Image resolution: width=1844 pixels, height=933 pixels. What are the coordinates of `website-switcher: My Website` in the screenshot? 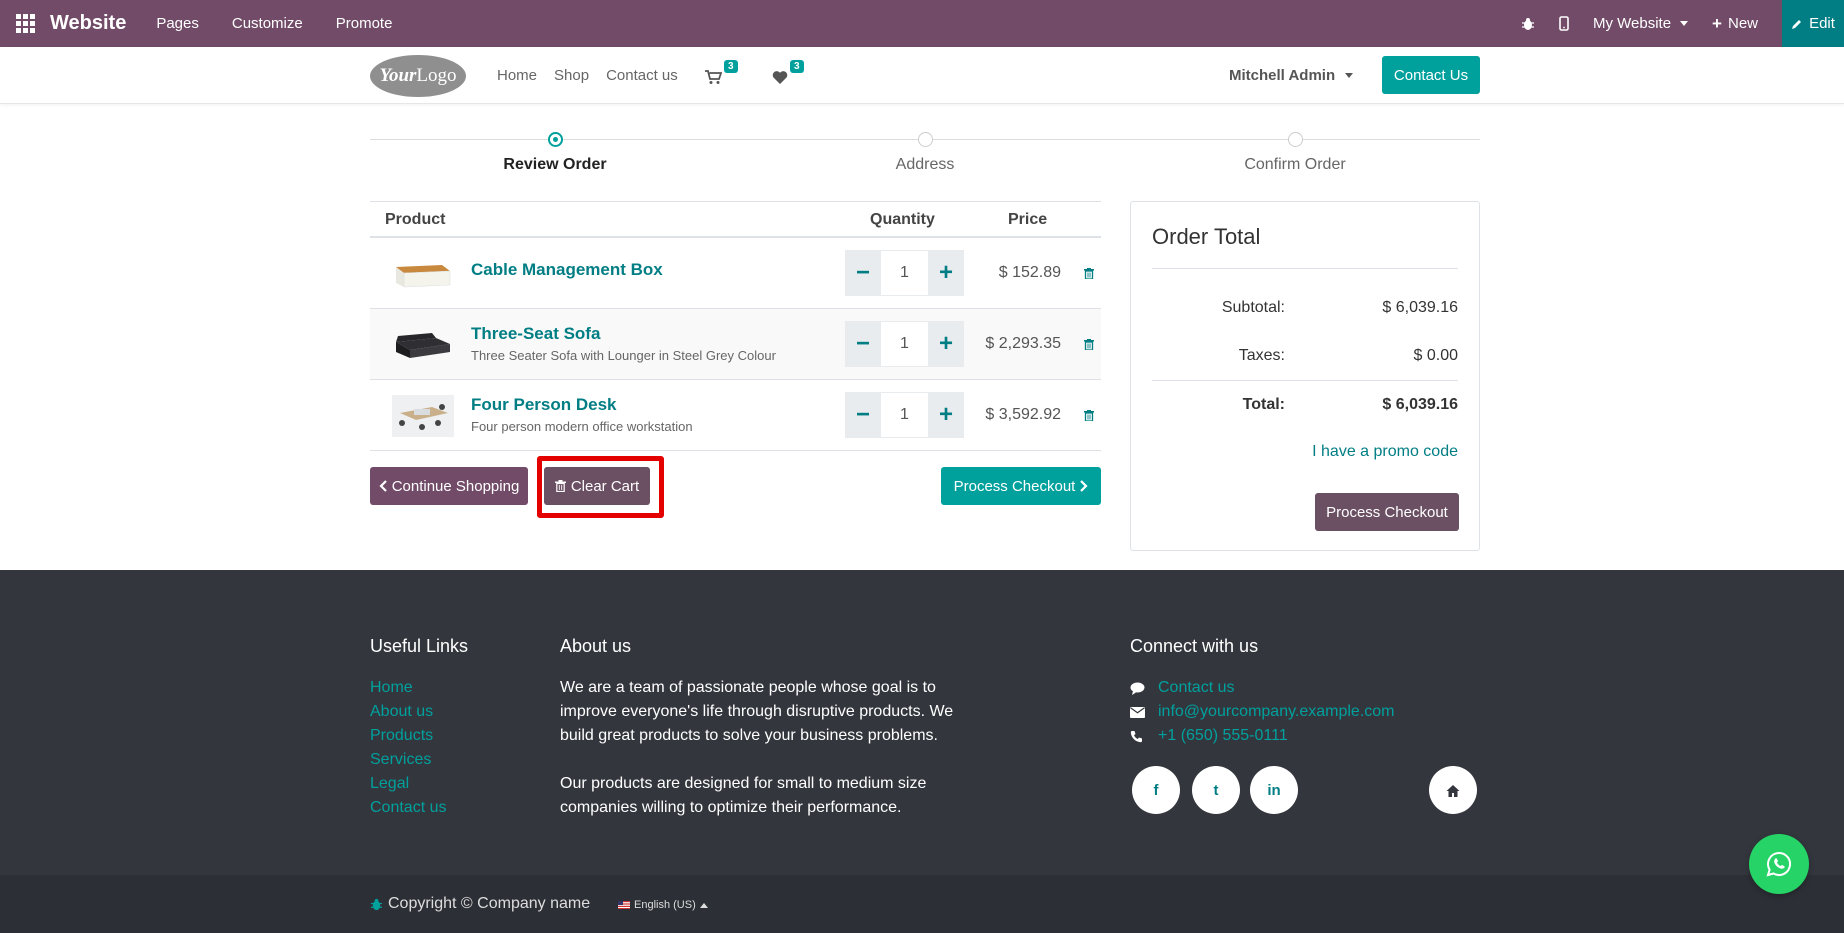 It's located at (1641, 23).